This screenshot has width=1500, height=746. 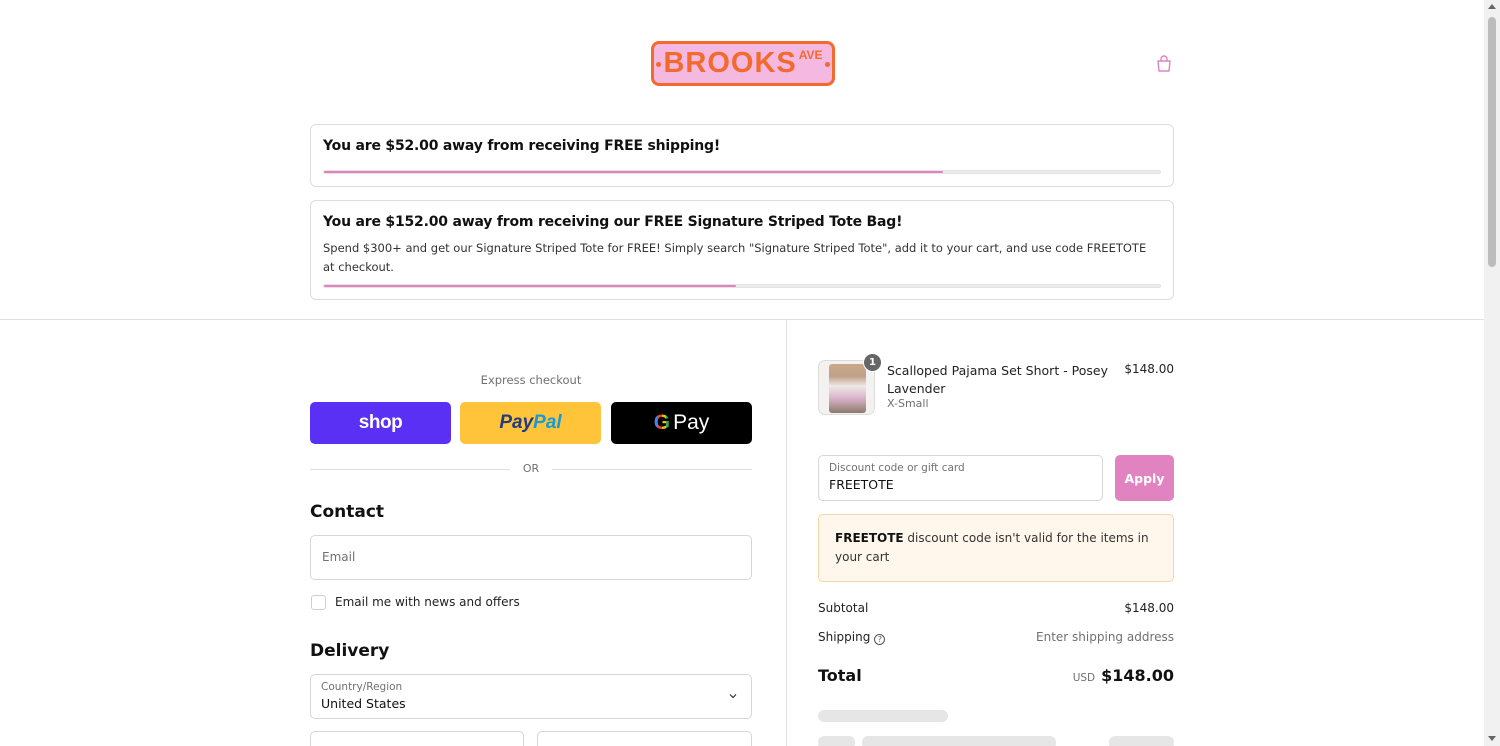 What do you see at coordinates (843, 608) in the screenshot?
I see `subtotal-label: Subtotal` at bounding box center [843, 608].